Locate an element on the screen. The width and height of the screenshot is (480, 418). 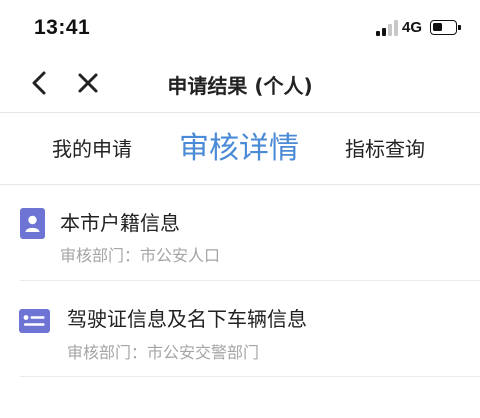
battery-cap is located at coordinates (459, 27).